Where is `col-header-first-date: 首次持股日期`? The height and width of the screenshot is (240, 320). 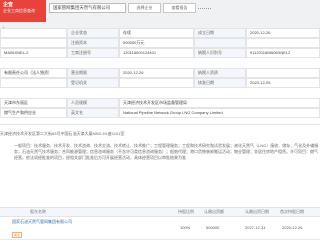
col-header-first-date: 首次持股日期 is located at coordinates (292, 211).